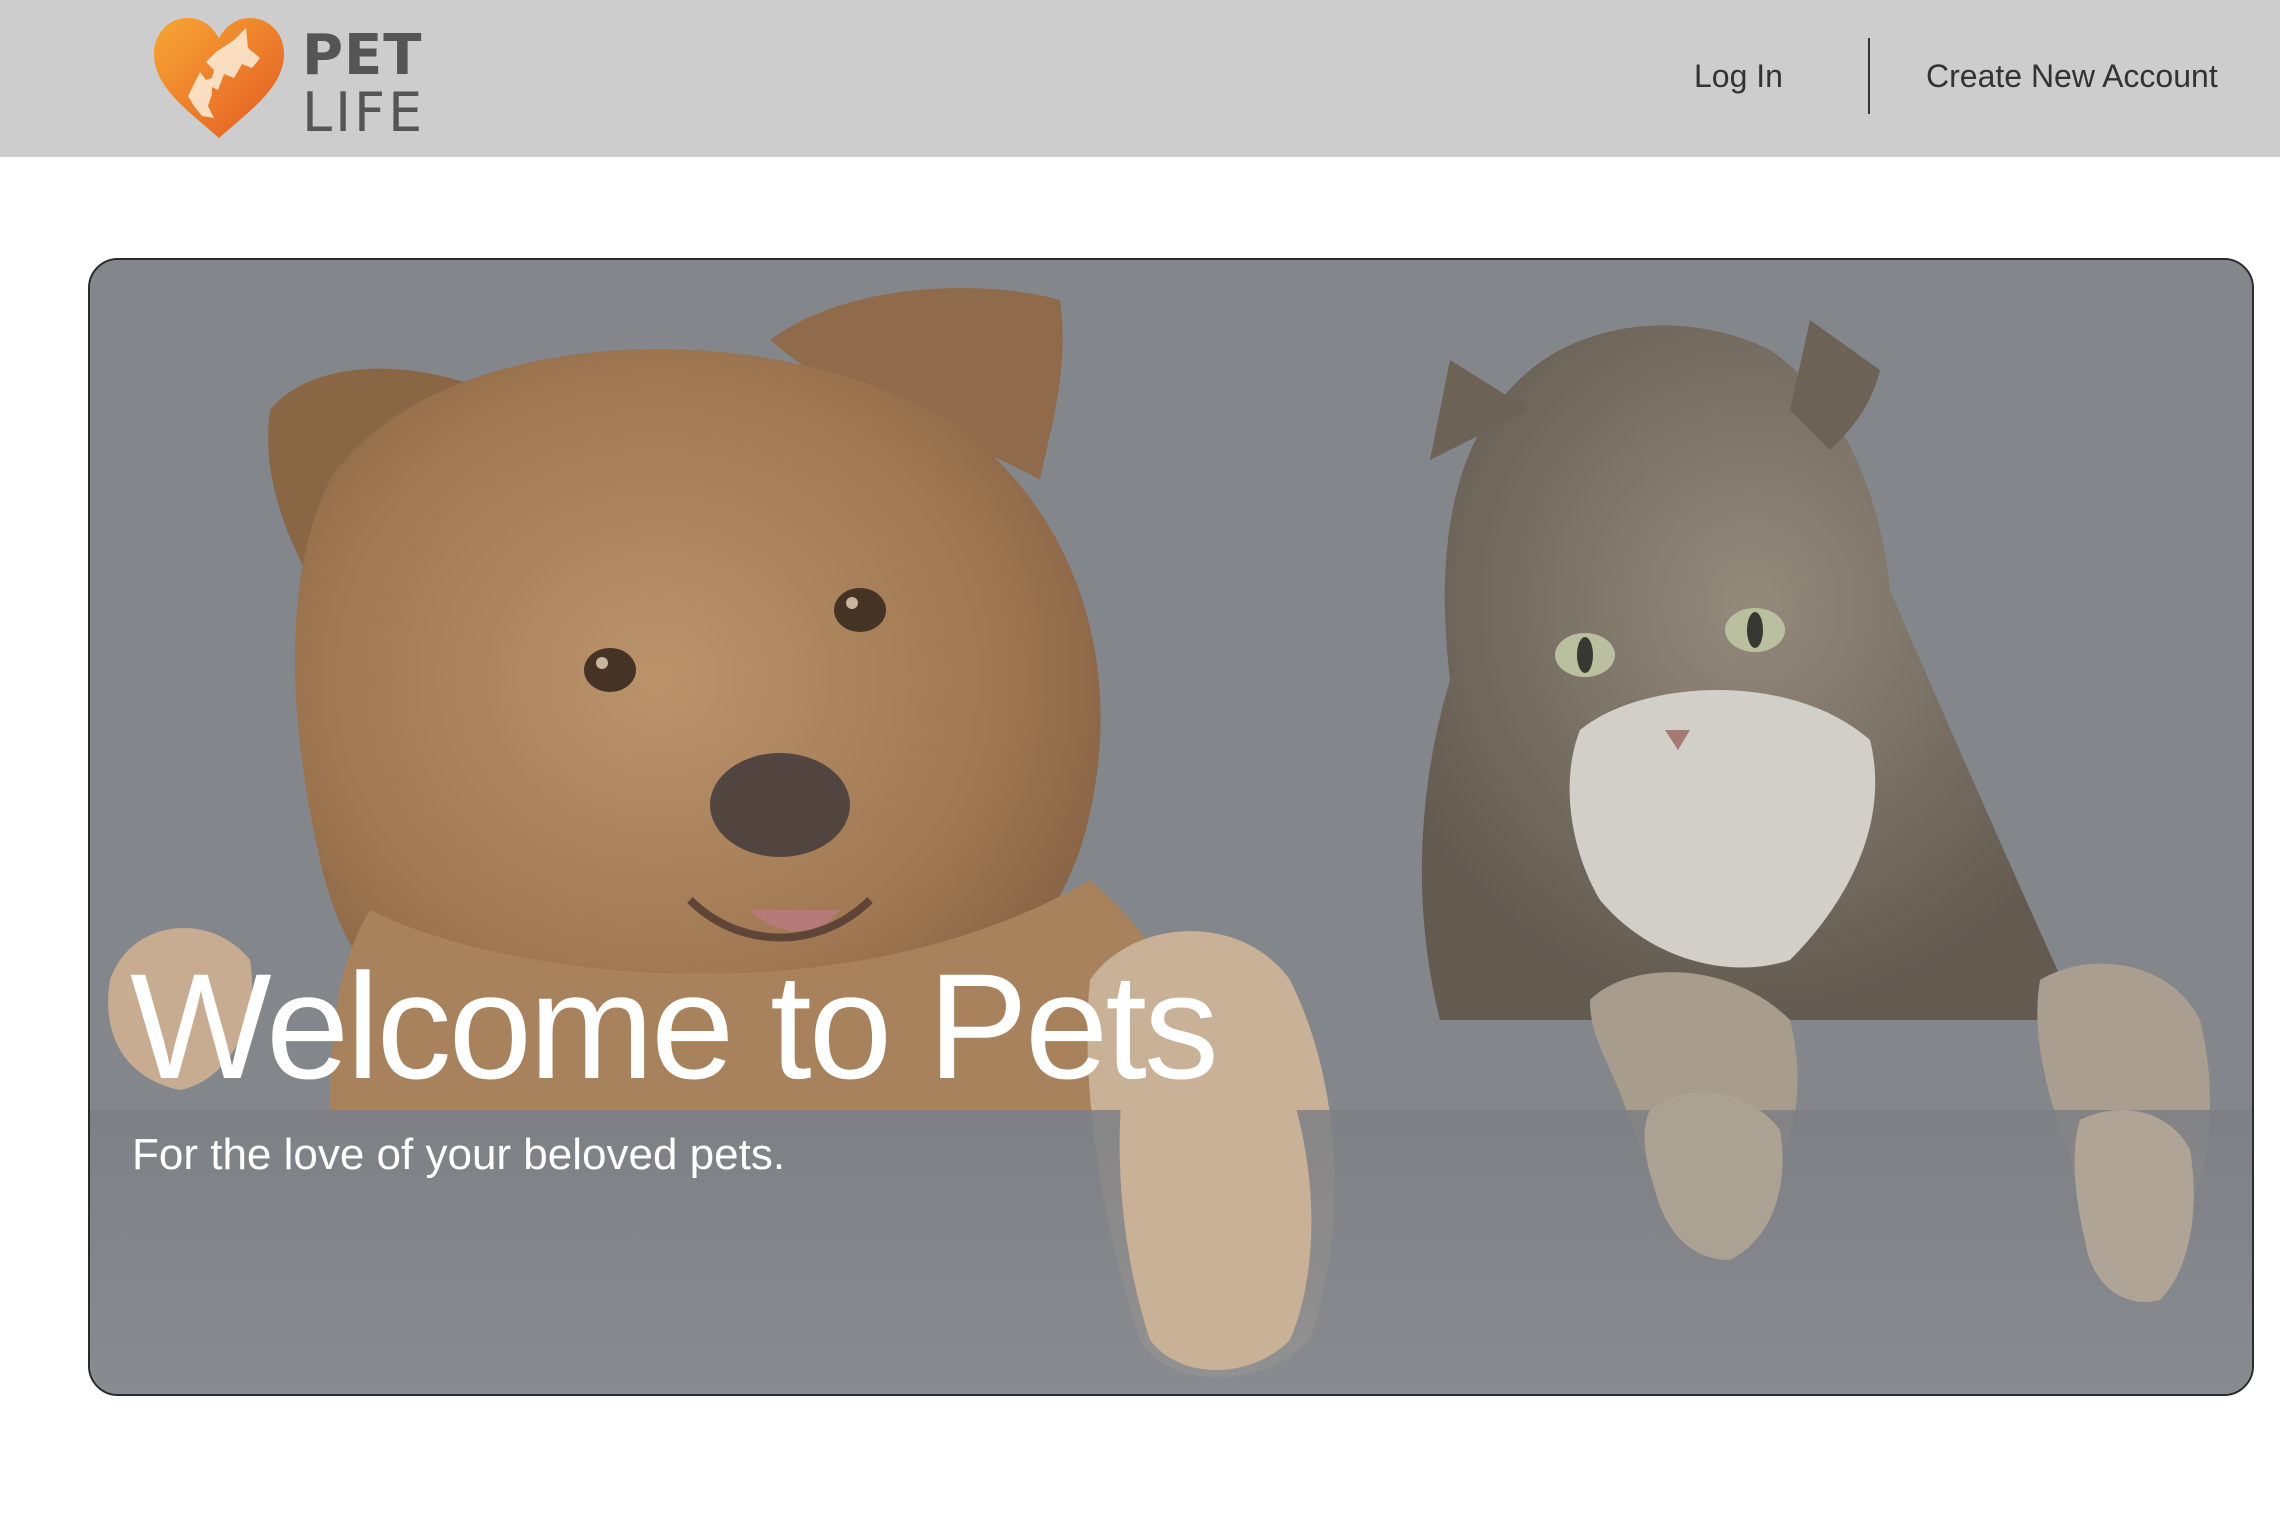 The width and height of the screenshot is (2280, 1524). I want to click on nav-divider, so click(1869, 76).